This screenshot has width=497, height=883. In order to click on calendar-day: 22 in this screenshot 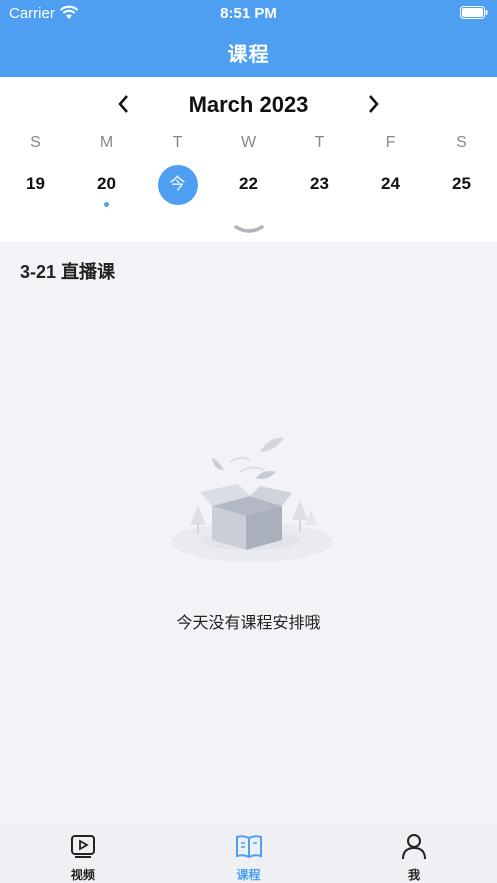, I will do `click(248, 193)`.